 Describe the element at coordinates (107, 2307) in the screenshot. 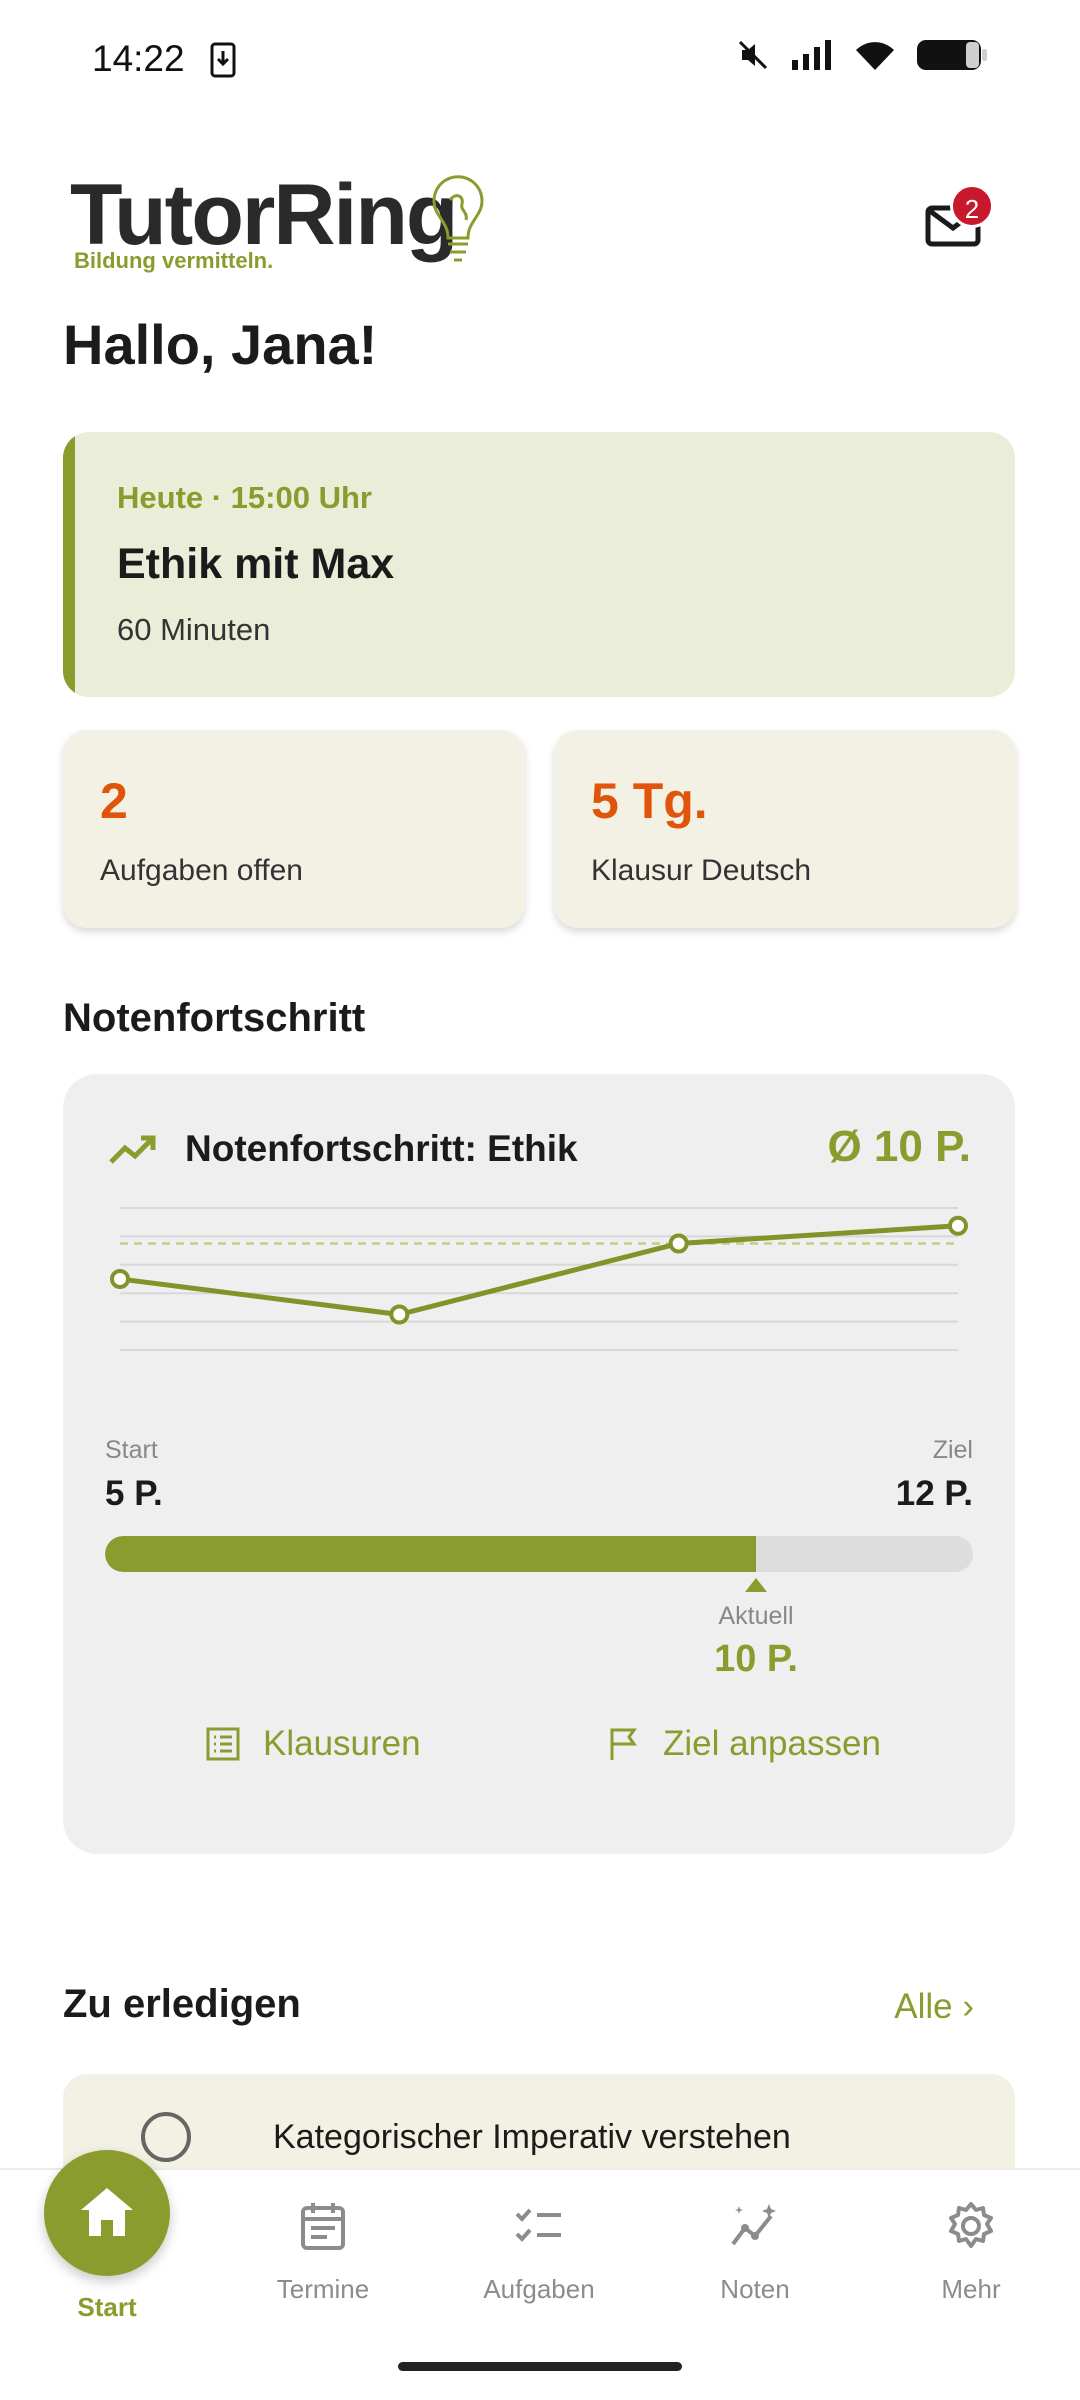

I see `nav-start-label: Start` at that location.